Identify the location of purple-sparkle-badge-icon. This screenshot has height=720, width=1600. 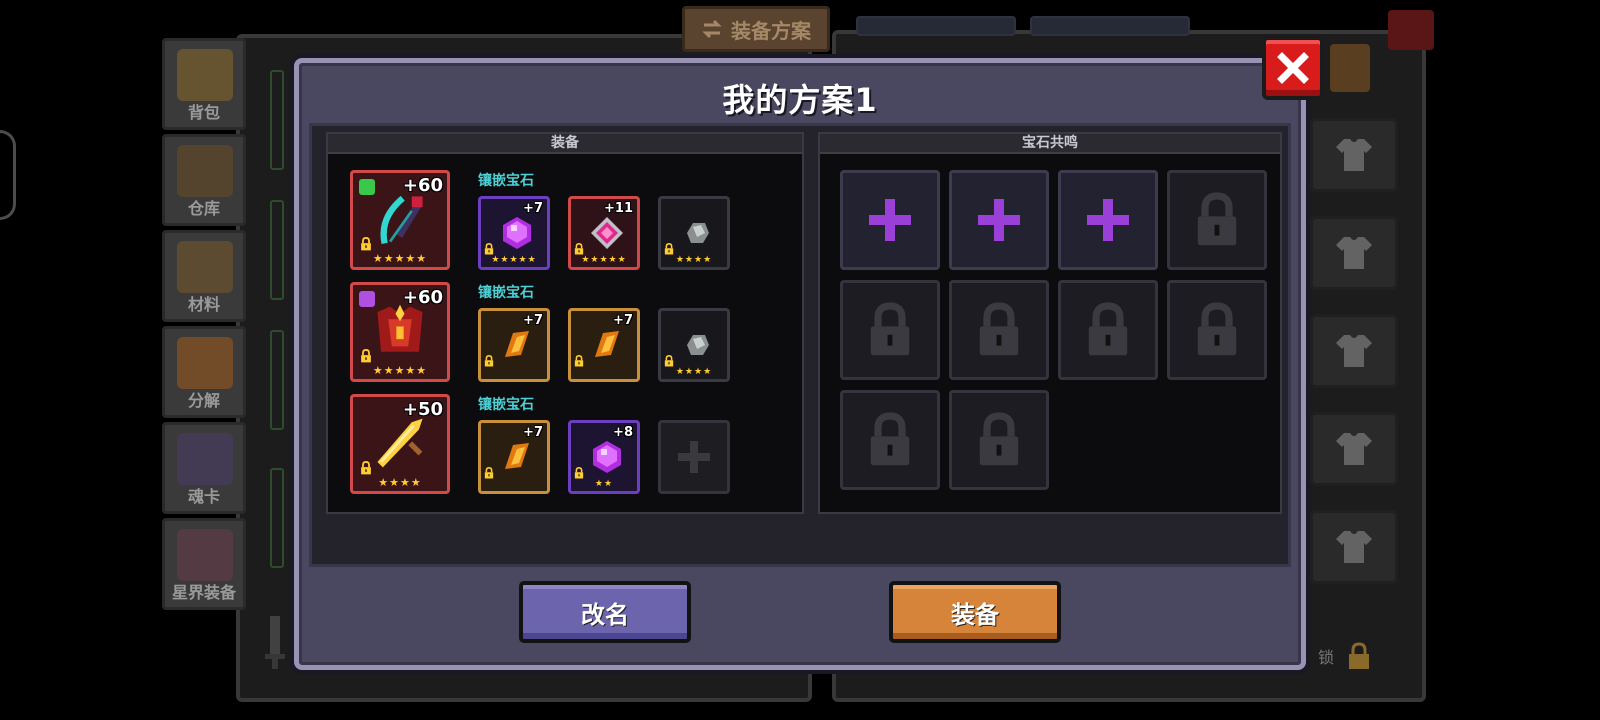
(367, 299).